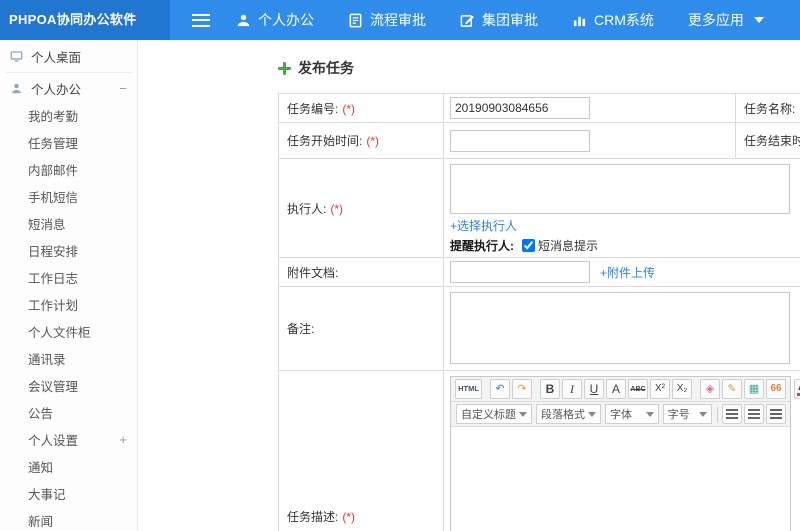  I want to click on font-style-button: A, so click(616, 389).